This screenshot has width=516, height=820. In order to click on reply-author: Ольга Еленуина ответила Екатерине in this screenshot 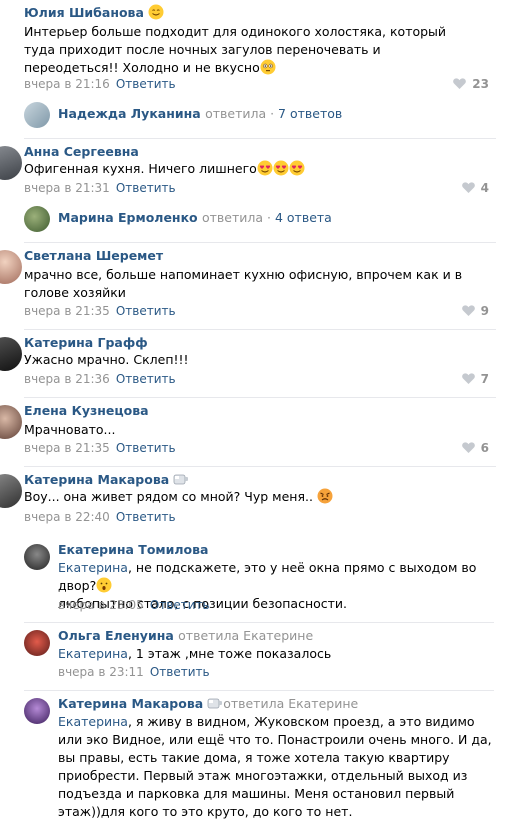, I will do `click(185, 635)`.